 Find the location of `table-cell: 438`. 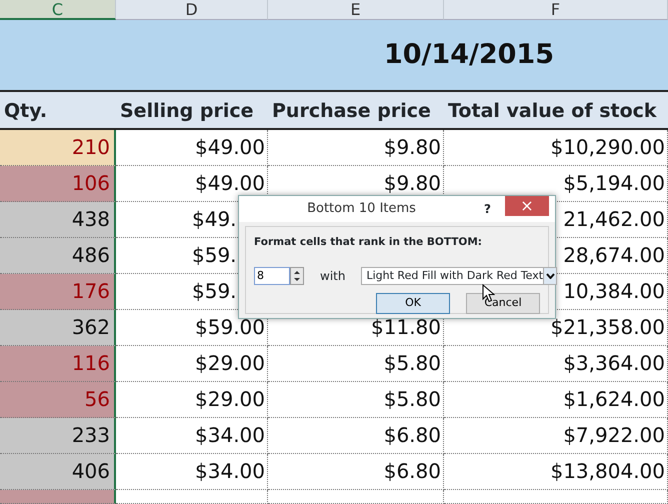

table-cell: 438 is located at coordinates (58, 220).